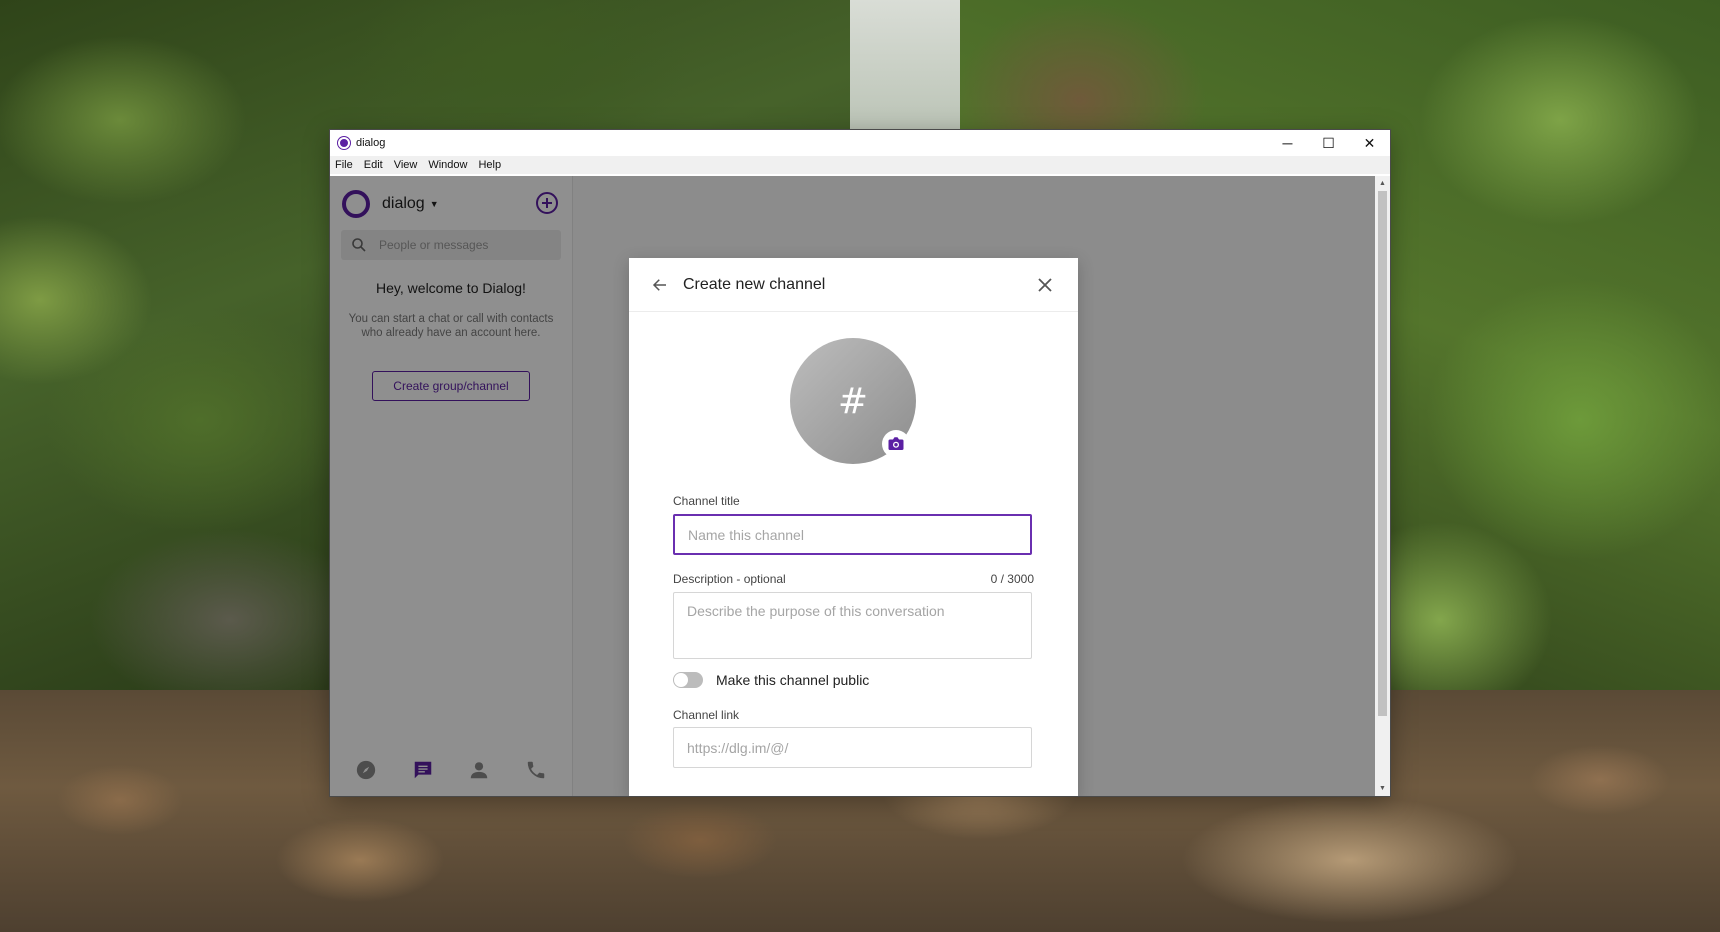 This screenshot has width=1720, height=932. What do you see at coordinates (860, 165) in the screenshot?
I see `menu-bar: File Edit View Window Help` at bounding box center [860, 165].